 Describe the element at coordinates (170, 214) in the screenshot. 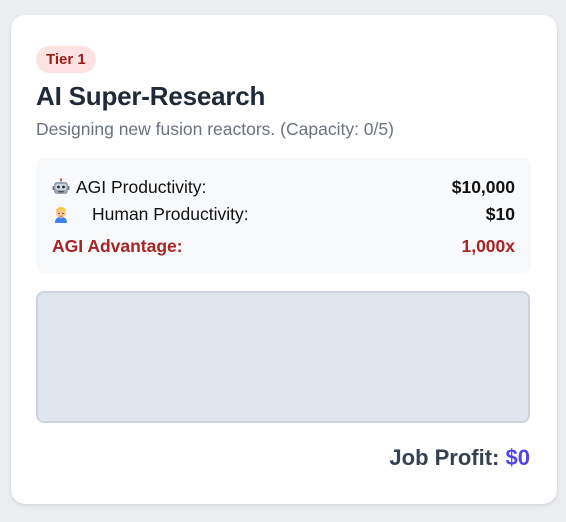

I see `human-productivity-label: Human Productivity:` at that location.